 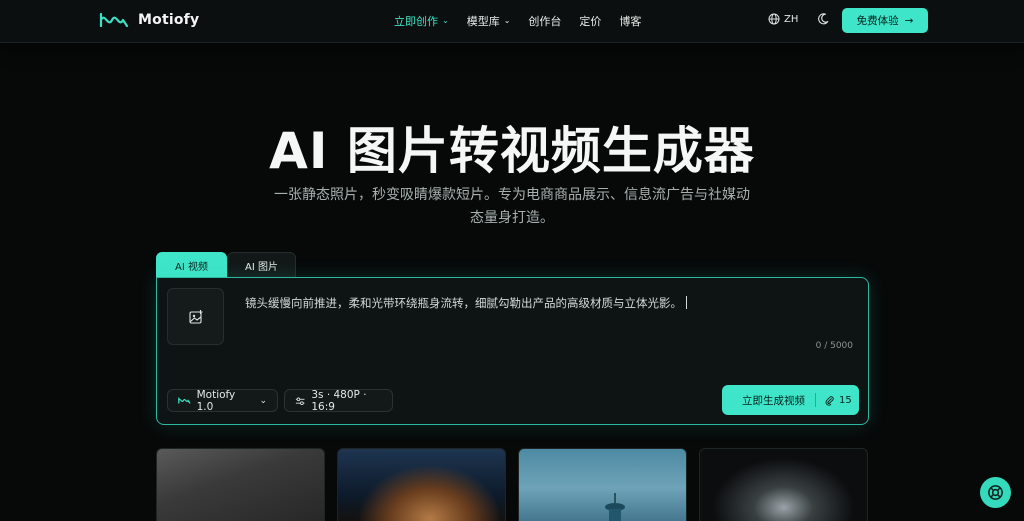 I want to click on prompt-input: 镜头缓慢向前推进，柔和光带环绕瓶身流转，细腻勾勒出产品的高级材质与立体光影。, so click(x=466, y=303).